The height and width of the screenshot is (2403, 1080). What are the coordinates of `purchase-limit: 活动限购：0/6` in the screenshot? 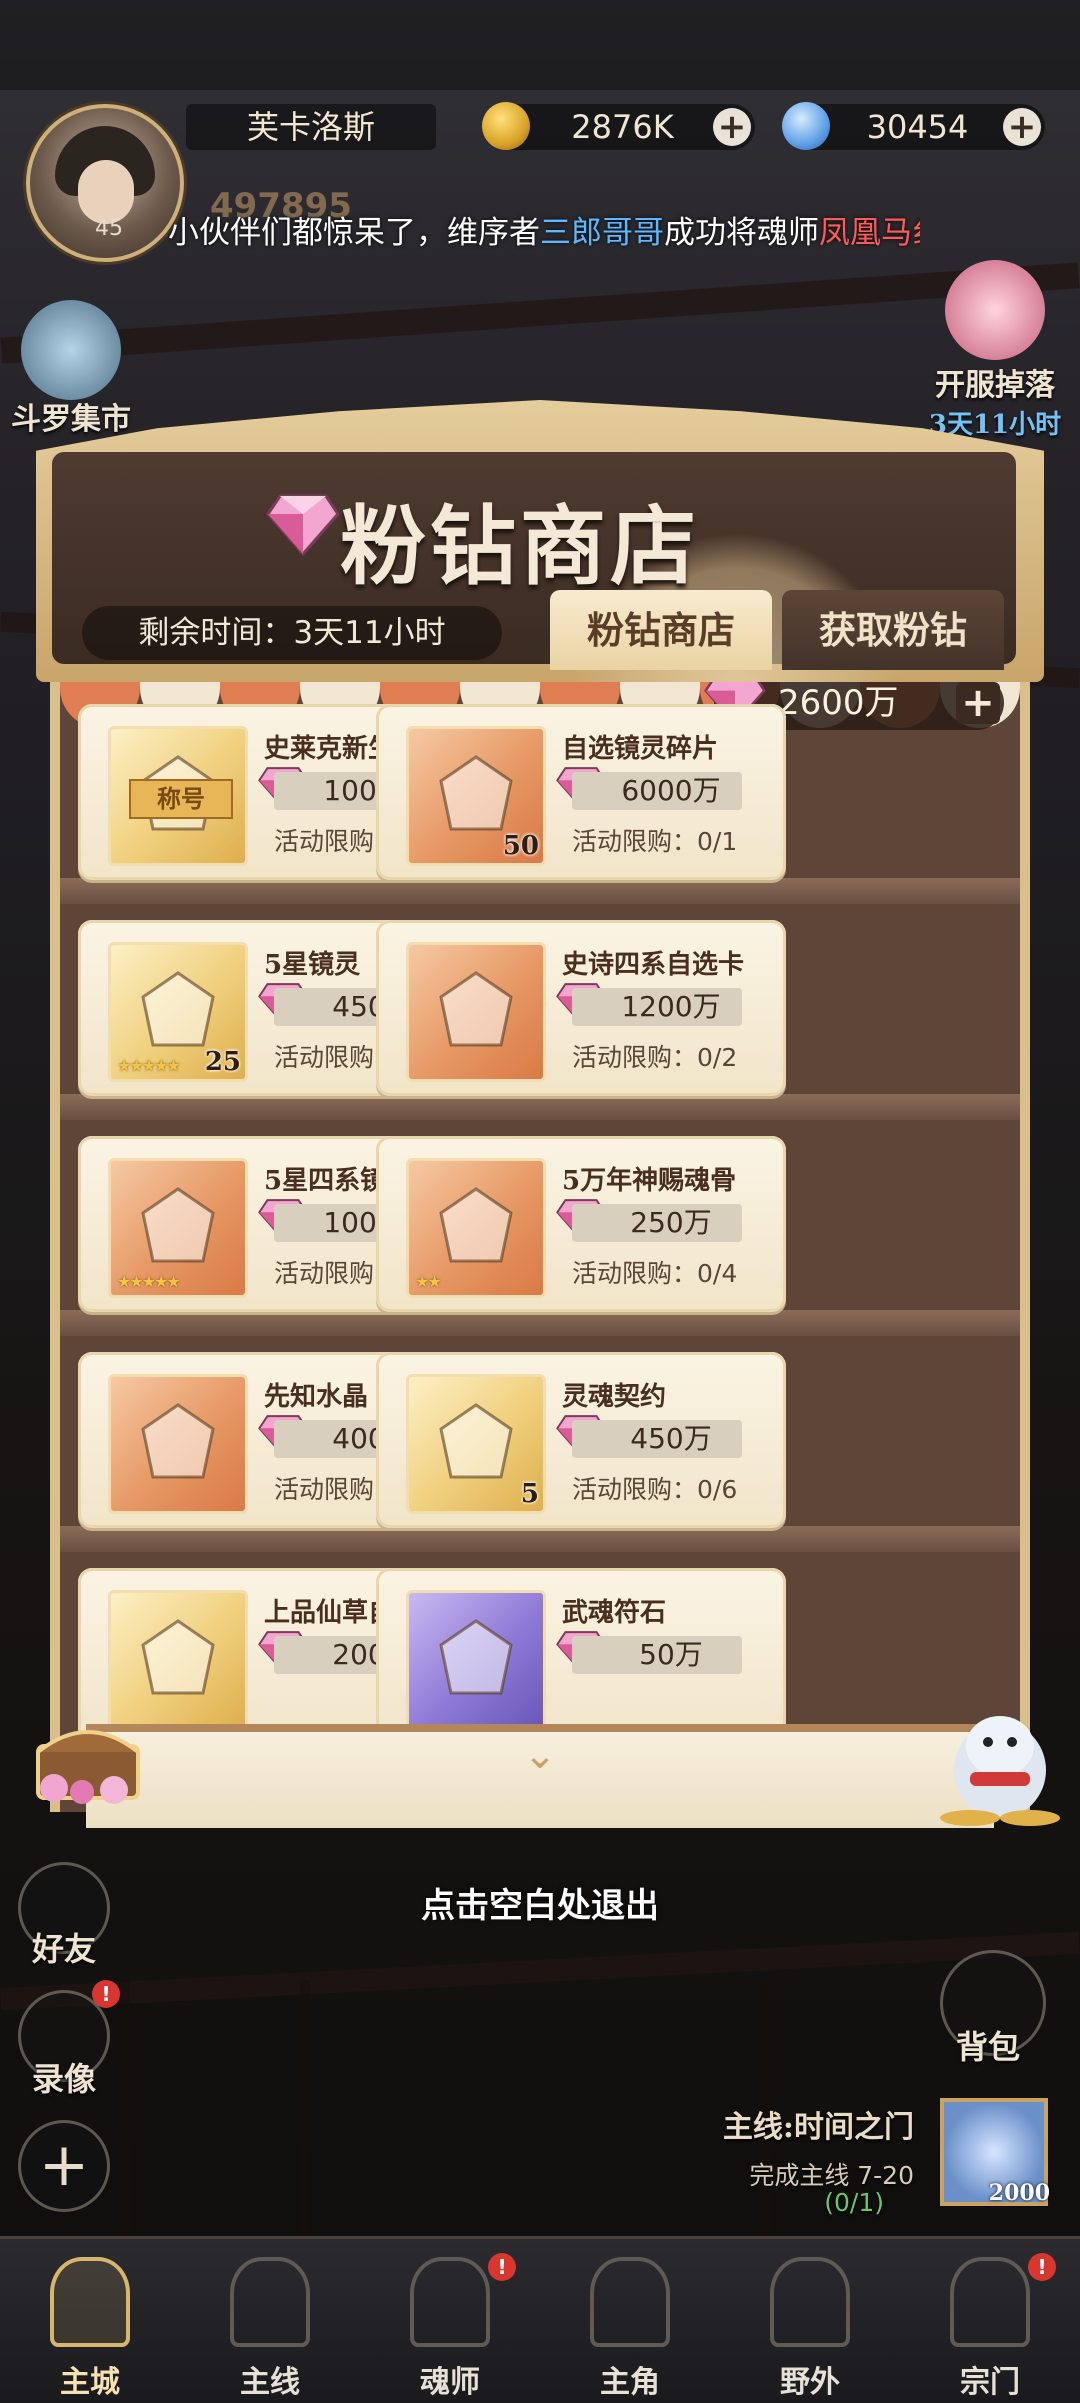 It's located at (655, 1489).